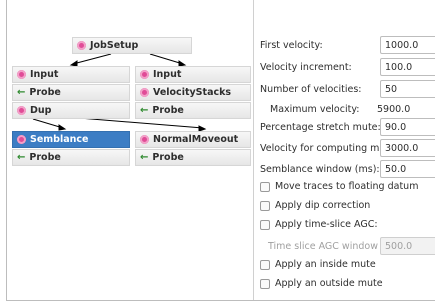 The width and height of the screenshot is (435, 307). What do you see at coordinates (71, 74) in the screenshot?
I see `flow-node-input-left: Input` at bounding box center [71, 74].